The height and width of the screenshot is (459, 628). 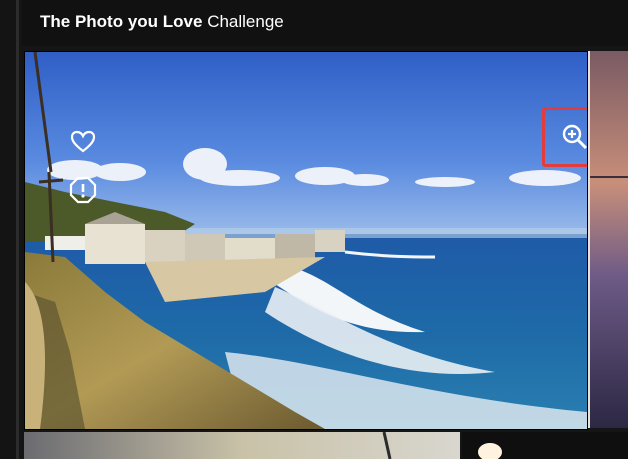 What do you see at coordinates (245, 21) in the screenshot?
I see `title-rest: Challenge` at bounding box center [245, 21].